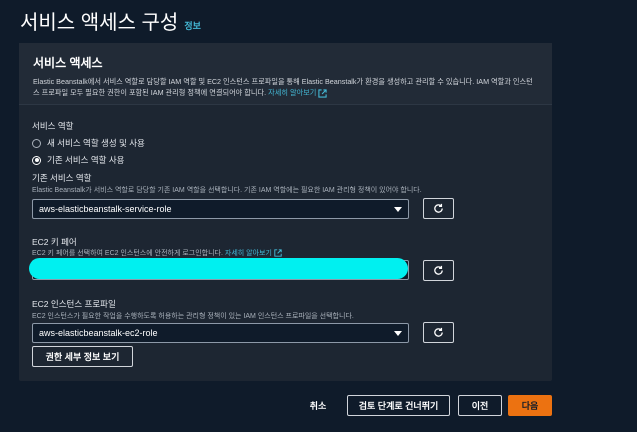 This screenshot has width=637, height=432. Describe the element at coordinates (480, 405) in the screenshot. I see `previous-button: 이전` at that location.